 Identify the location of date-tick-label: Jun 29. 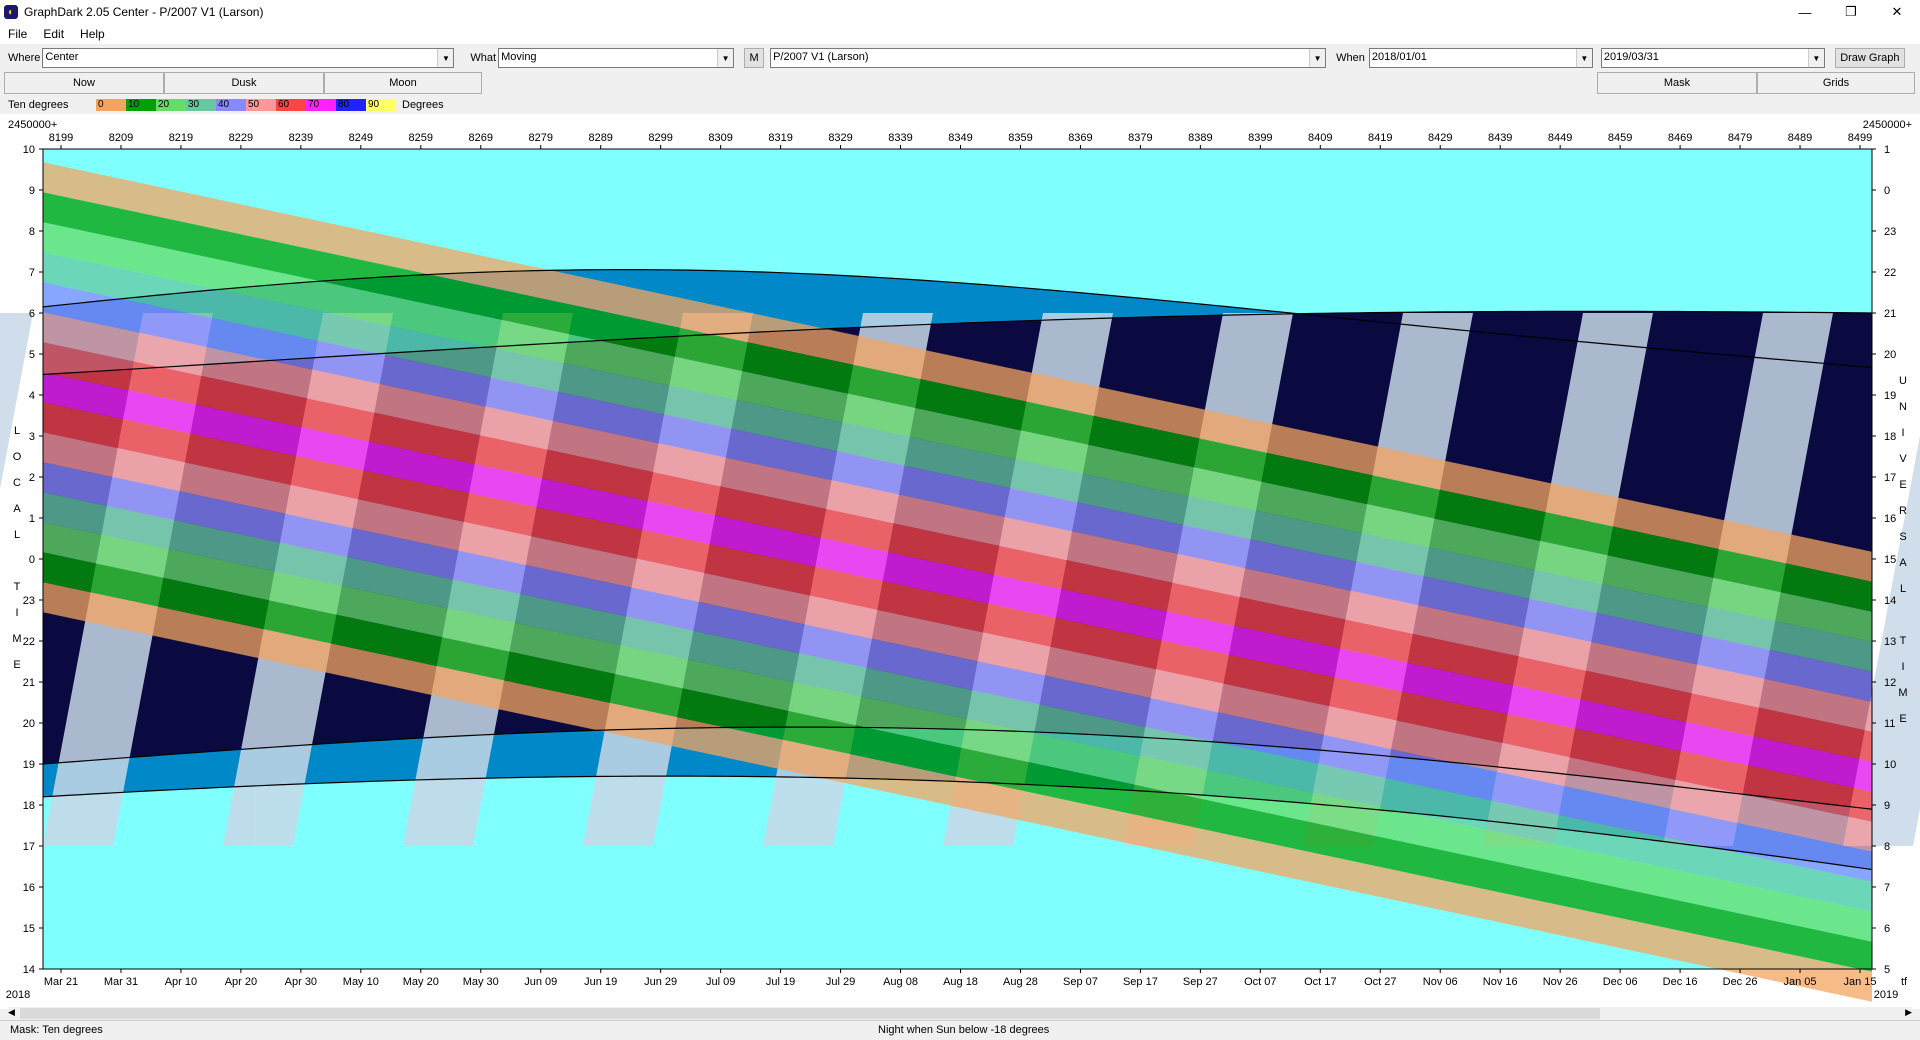
(660, 982).